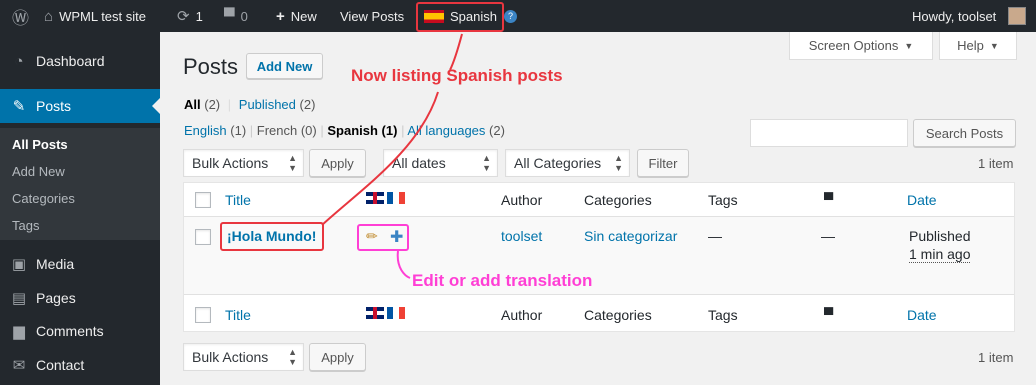 The width and height of the screenshot is (1036, 385). I want to click on item-count: 1 item, so click(996, 163).